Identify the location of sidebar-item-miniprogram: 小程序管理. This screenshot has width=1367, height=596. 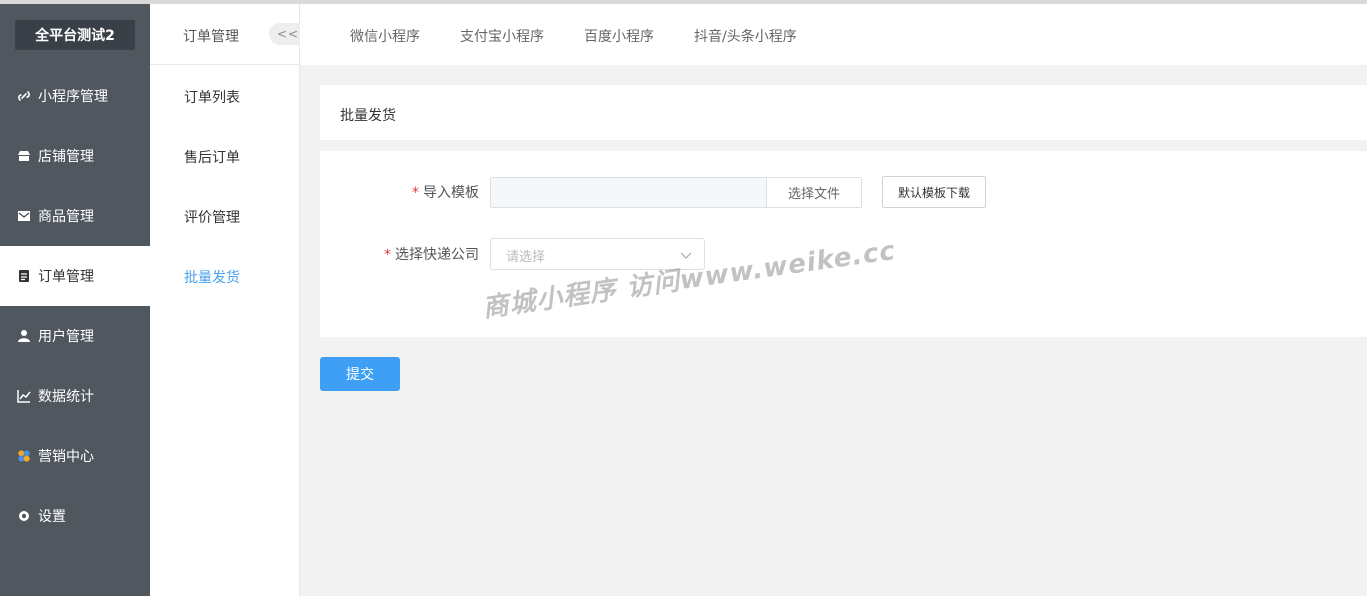
(75, 96).